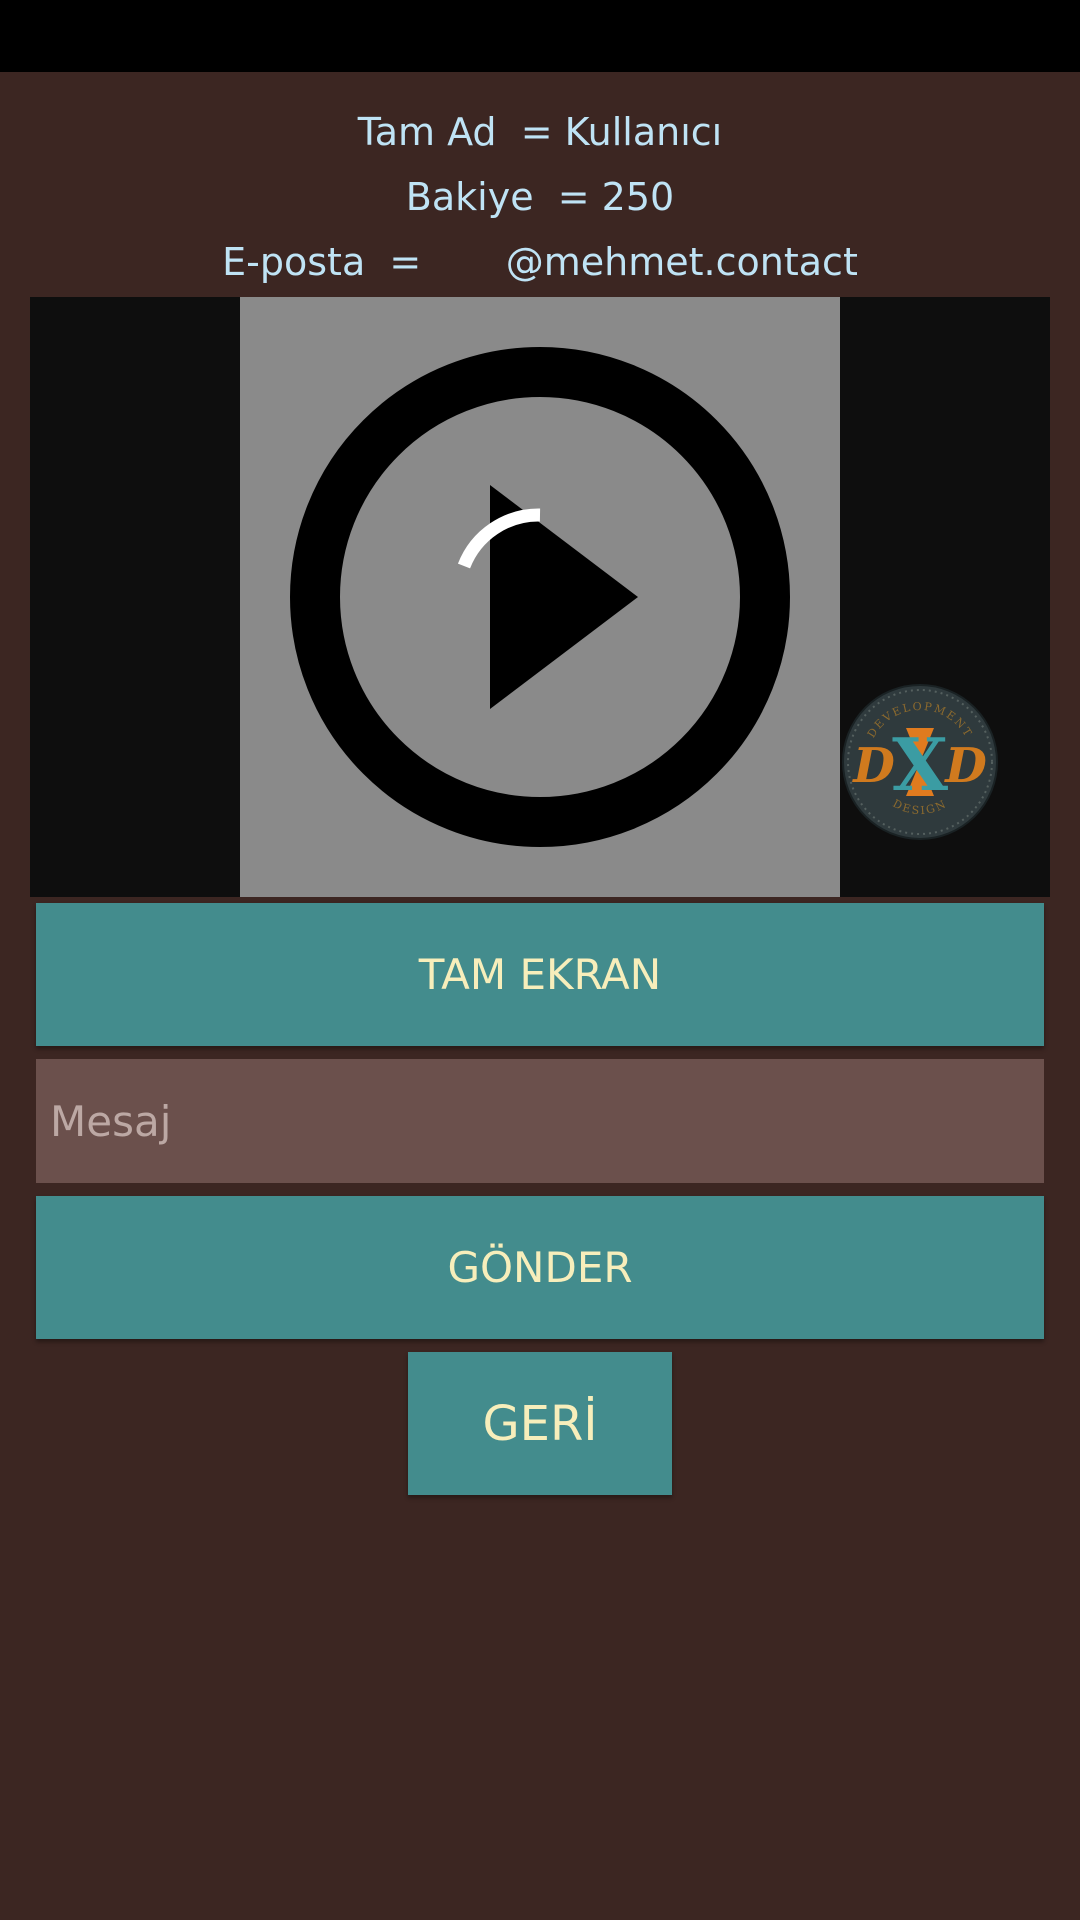 This screenshot has width=1080, height=1920. I want to click on back-button: GERİ, so click(540, 1423).